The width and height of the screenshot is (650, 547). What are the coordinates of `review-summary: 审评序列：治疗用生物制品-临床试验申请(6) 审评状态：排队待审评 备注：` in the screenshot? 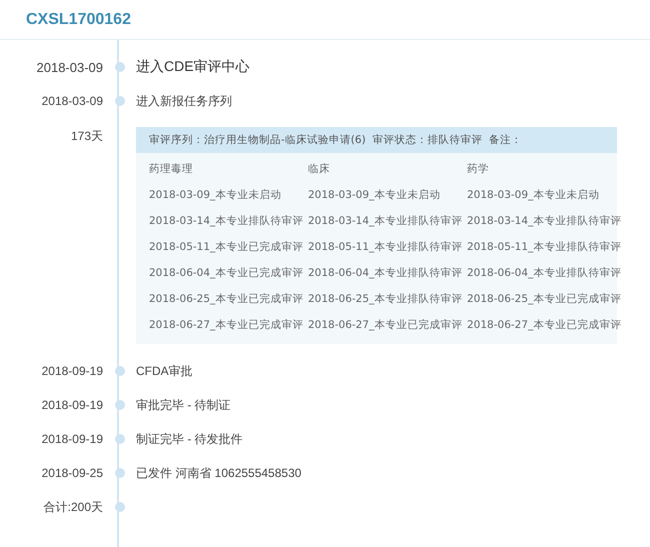 It's located at (376, 140).